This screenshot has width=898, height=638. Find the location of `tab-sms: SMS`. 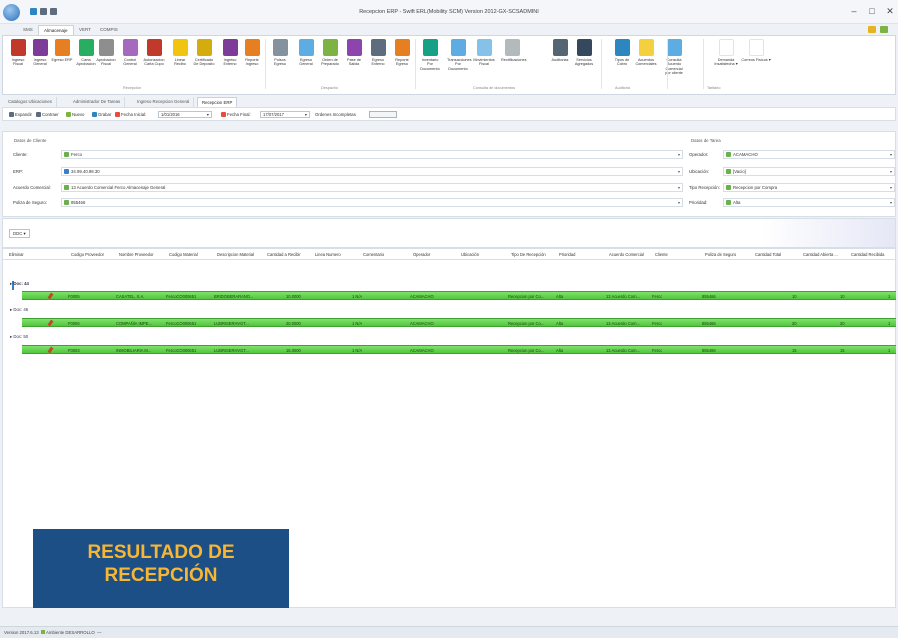

tab-sms: SMS is located at coordinates (28, 30).